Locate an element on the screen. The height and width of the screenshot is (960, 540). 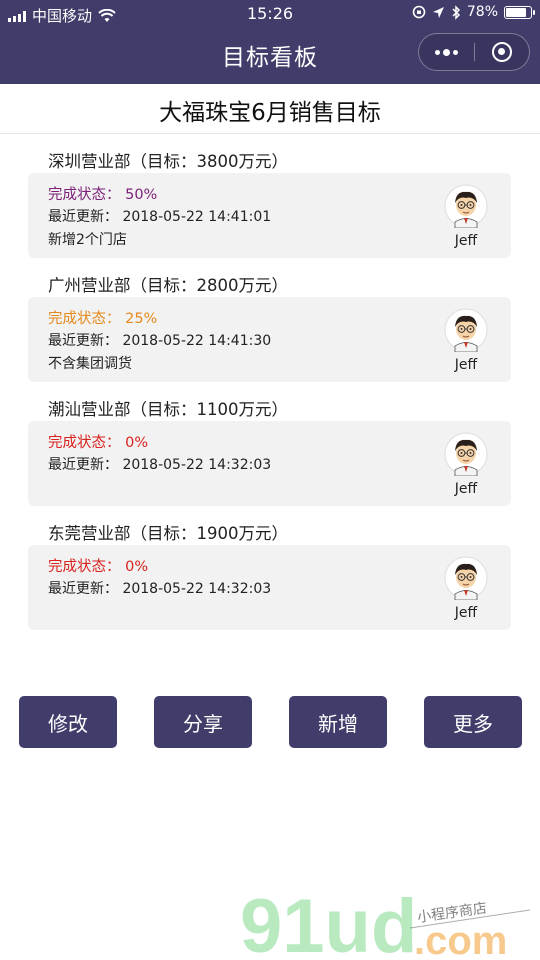
department-header: 深圳营业部（目标：3800万元） is located at coordinates (168, 161).